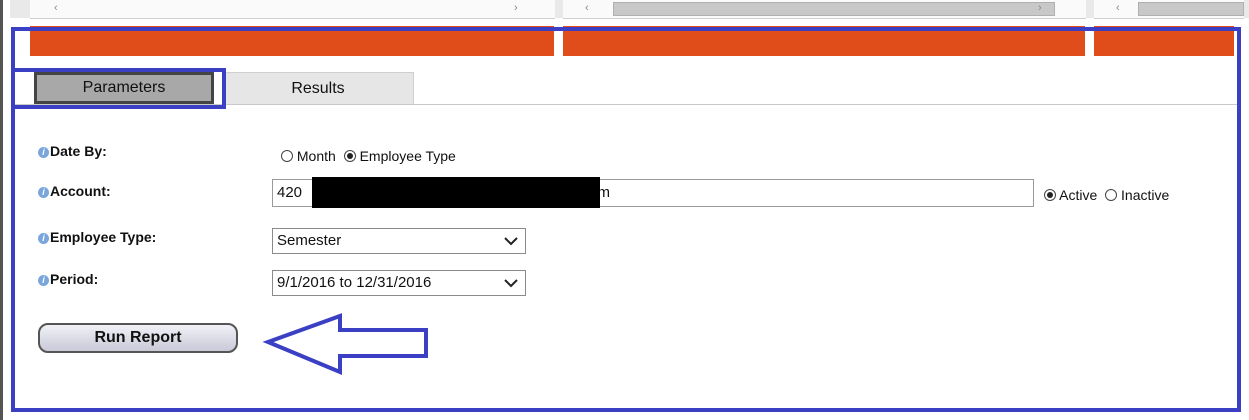 This screenshot has width=1249, height=420. Describe the element at coordinates (1078, 195) in the screenshot. I see `radio-active-label: Active` at that location.